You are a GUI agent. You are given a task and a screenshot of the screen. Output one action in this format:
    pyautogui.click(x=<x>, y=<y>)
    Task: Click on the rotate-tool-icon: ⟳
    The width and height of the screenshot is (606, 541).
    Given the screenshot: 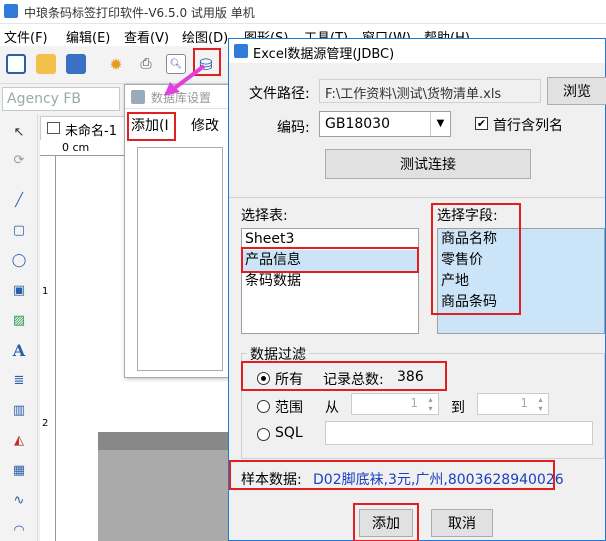 What is the action you would take?
    pyautogui.click(x=19, y=160)
    